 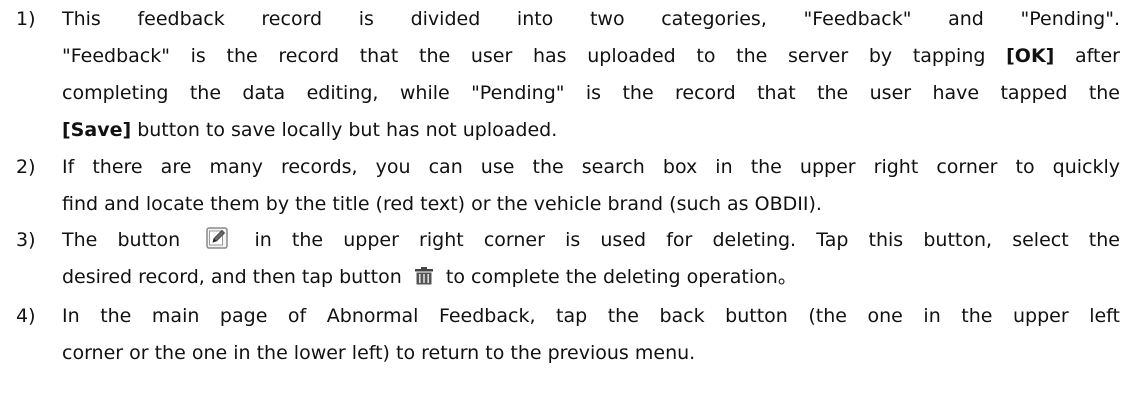 What do you see at coordinates (26, 316) in the screenshot?
I see `item-number: 4)` at bounding box center [26, 316].